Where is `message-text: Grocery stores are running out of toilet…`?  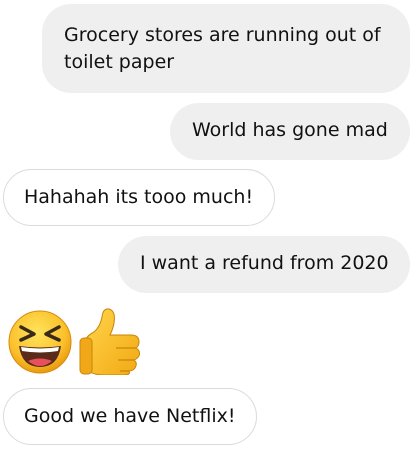
message-text: Grocery stores are running out of toilet… is located at coordinates (222, 48).